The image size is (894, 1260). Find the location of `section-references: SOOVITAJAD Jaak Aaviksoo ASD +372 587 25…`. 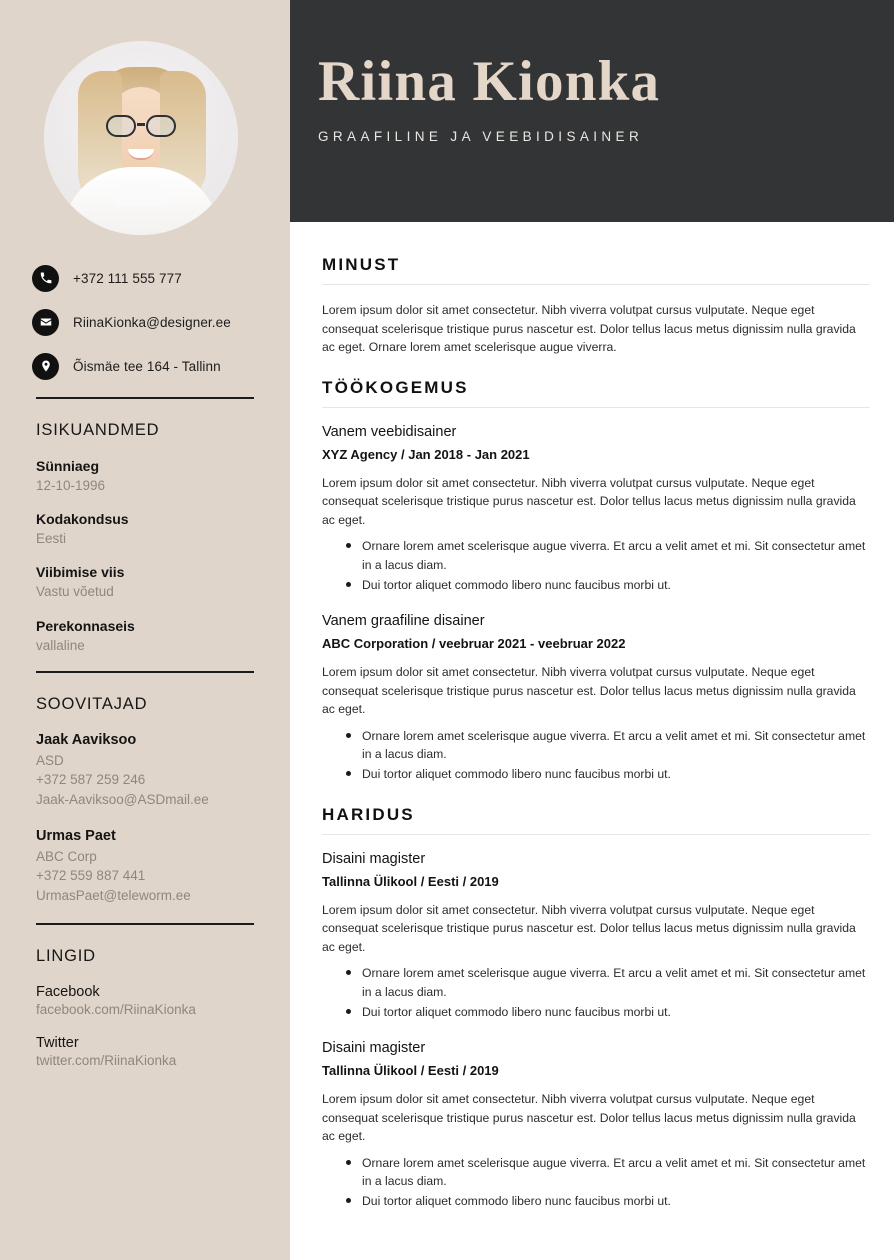

section-references: SOOVITAJAD Jaak Aaviksoo ASD +372 587 25… is located at coordinates (145, 789).